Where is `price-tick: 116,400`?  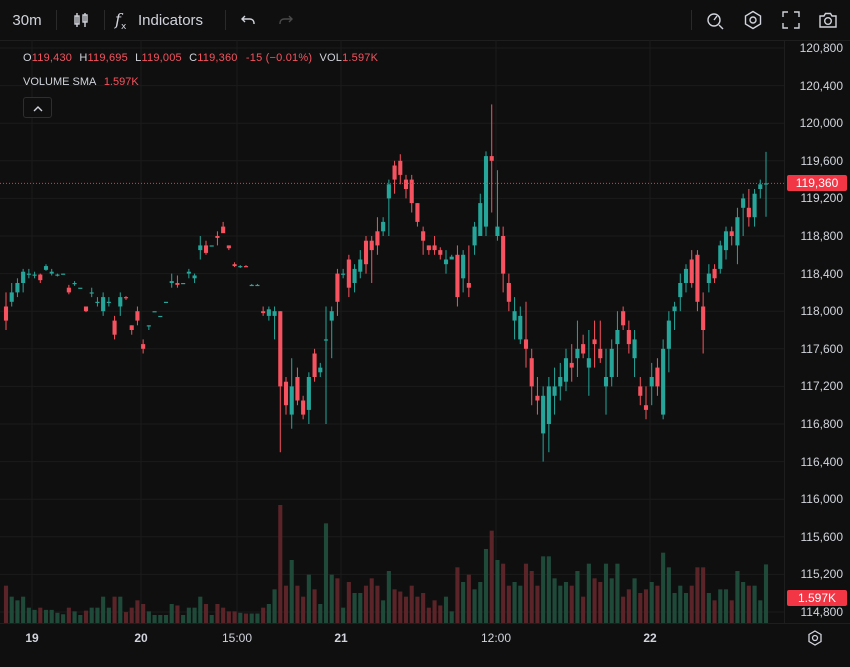
price-tick: 116,400 is located at coordinates (822, 461).